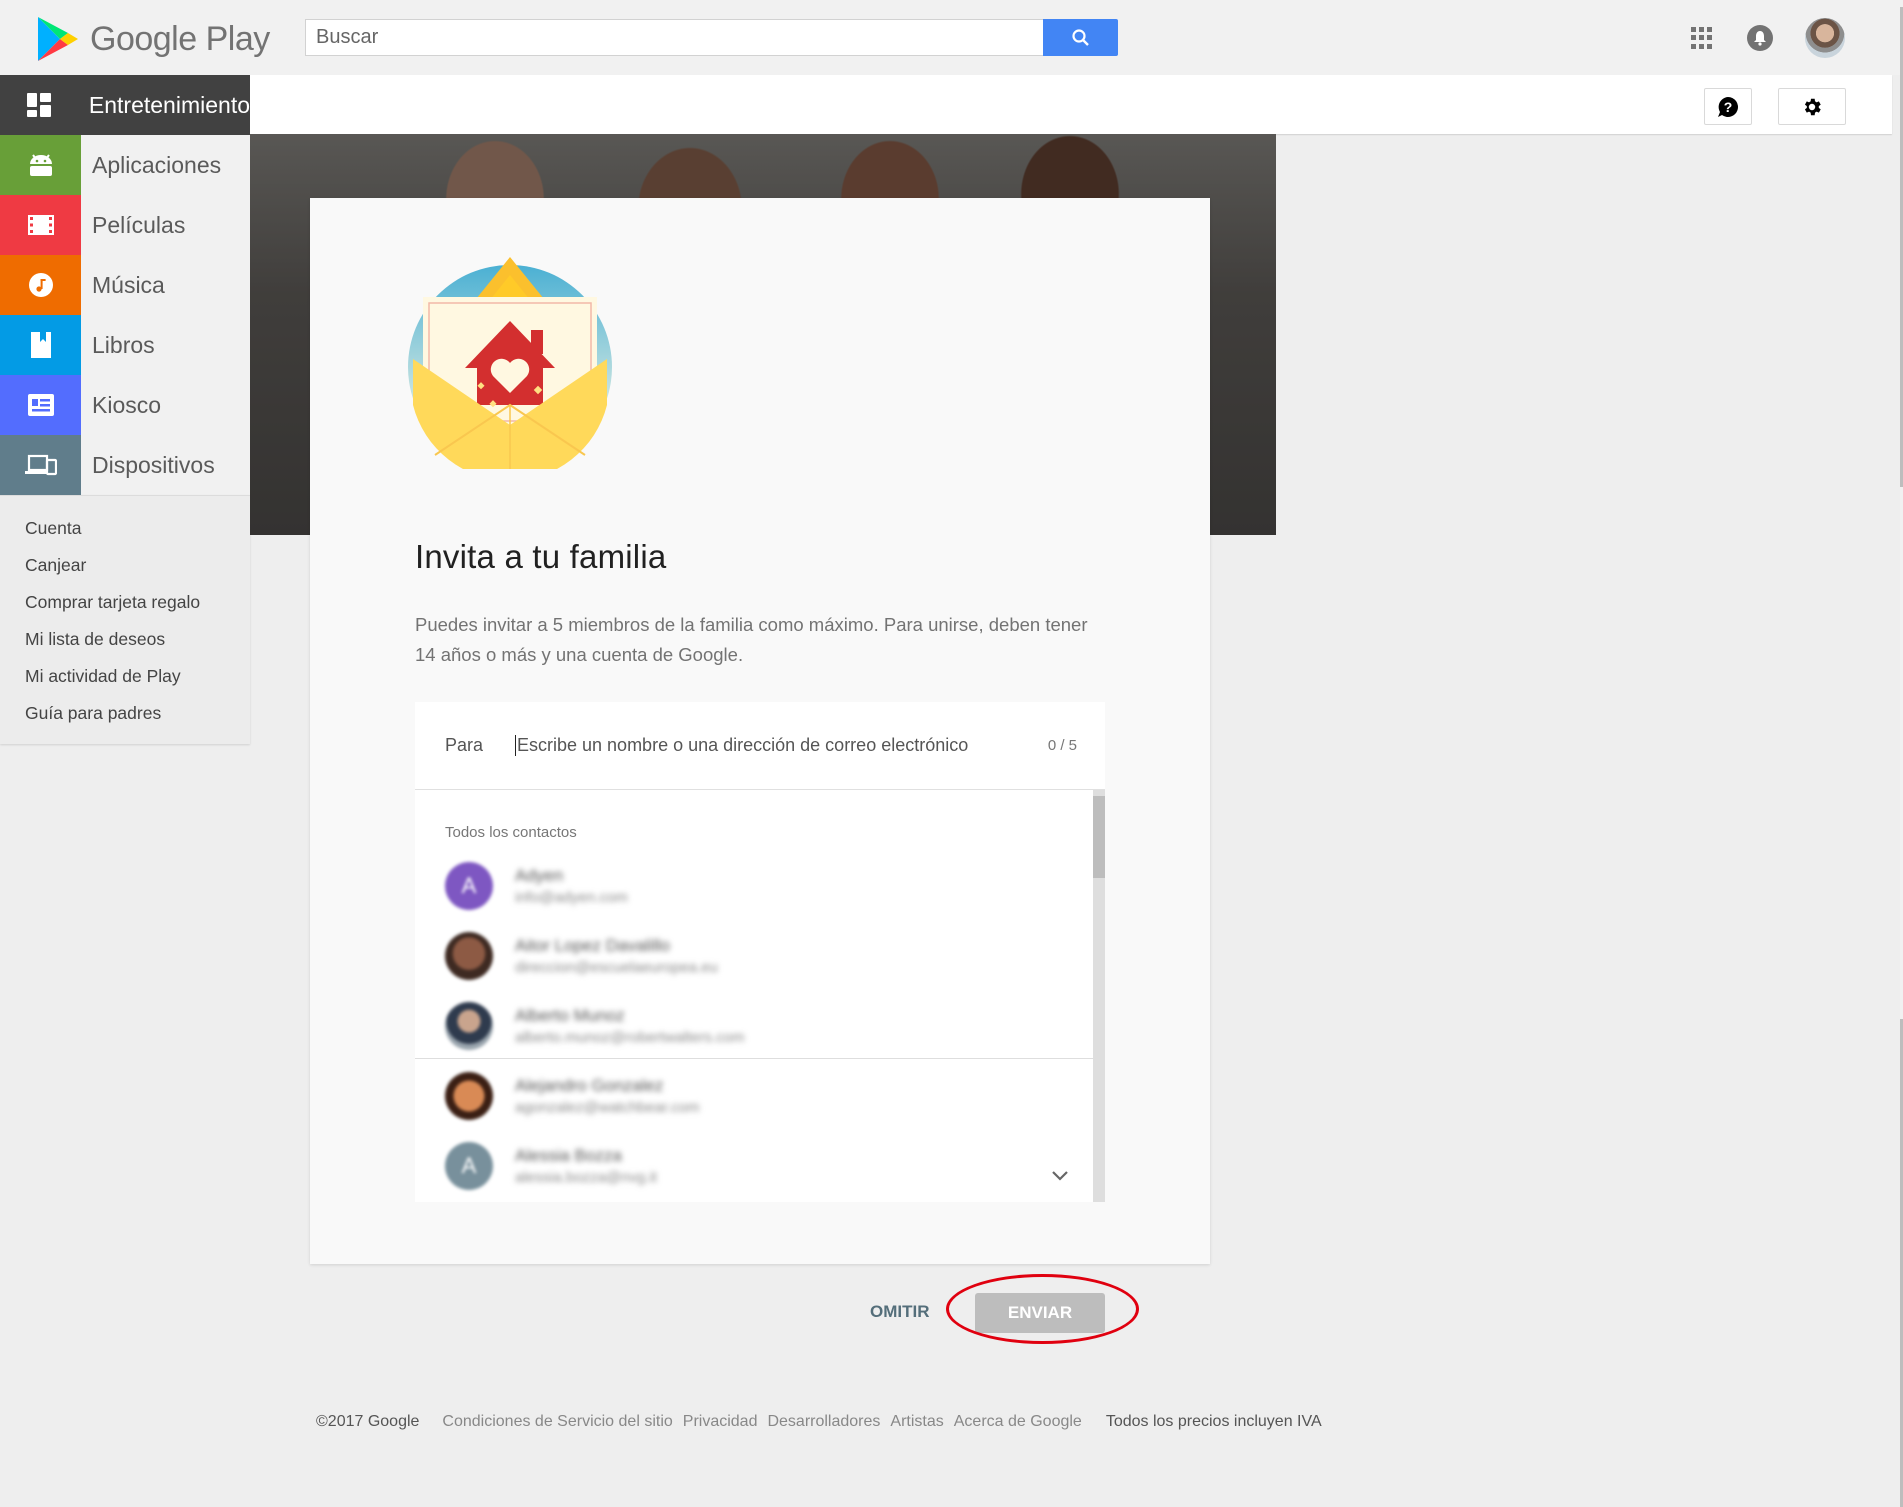 This screenshot has height=1507, width=1903. I want to click on scrollbar-thumb, so click(1099, 837).